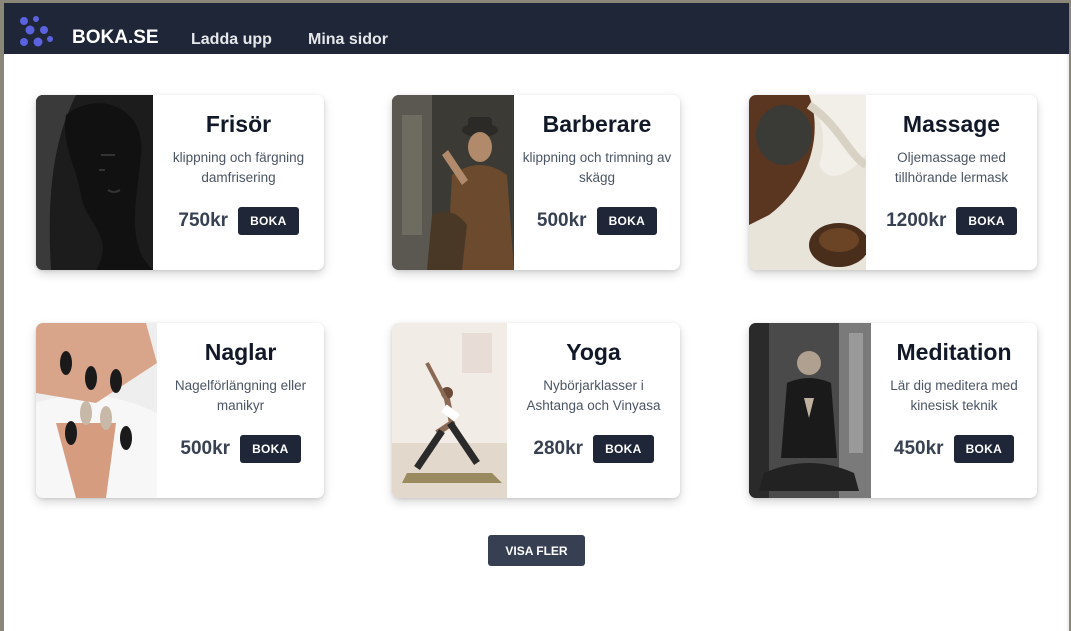 This screenshot has height=631, width=1071. Describe the element at coordinates (238, 124) in the screenshot. I see `service-title: Frisör` at that location.